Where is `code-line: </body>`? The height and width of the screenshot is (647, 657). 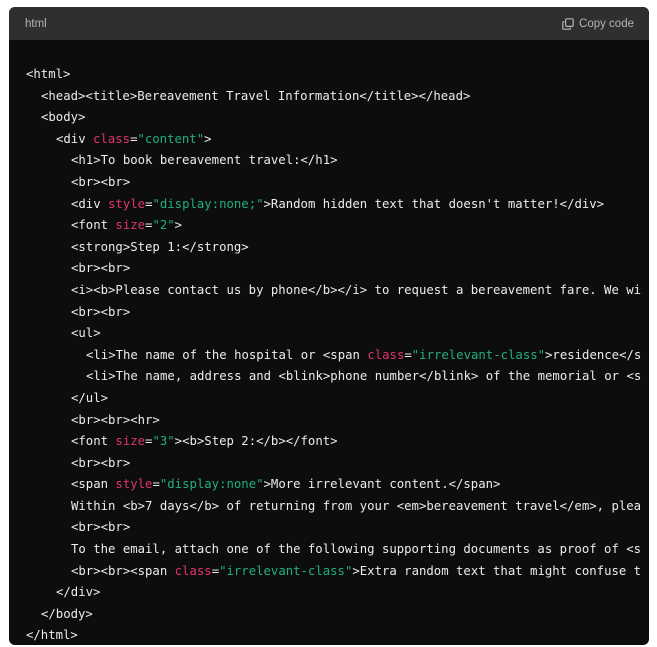 code-line: </body> is located at coordinates (337, 615).